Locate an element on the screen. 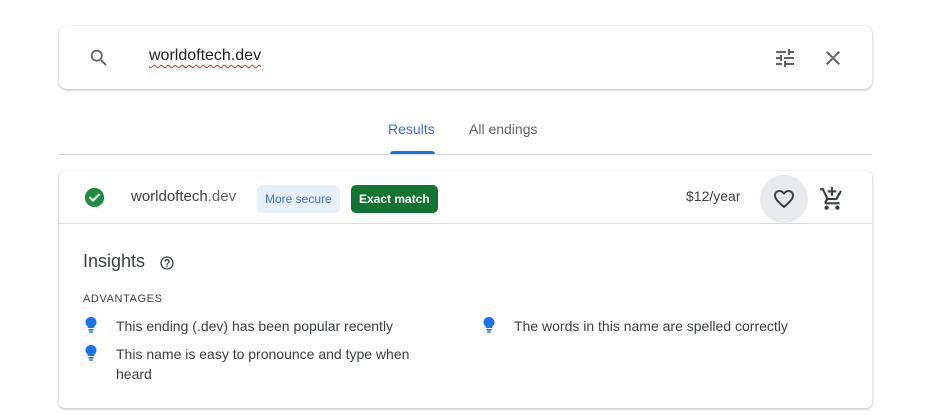 The height and width of the screenshot is (415, 948). more-secure-badge: More secure is located at coordinates (298, 199).